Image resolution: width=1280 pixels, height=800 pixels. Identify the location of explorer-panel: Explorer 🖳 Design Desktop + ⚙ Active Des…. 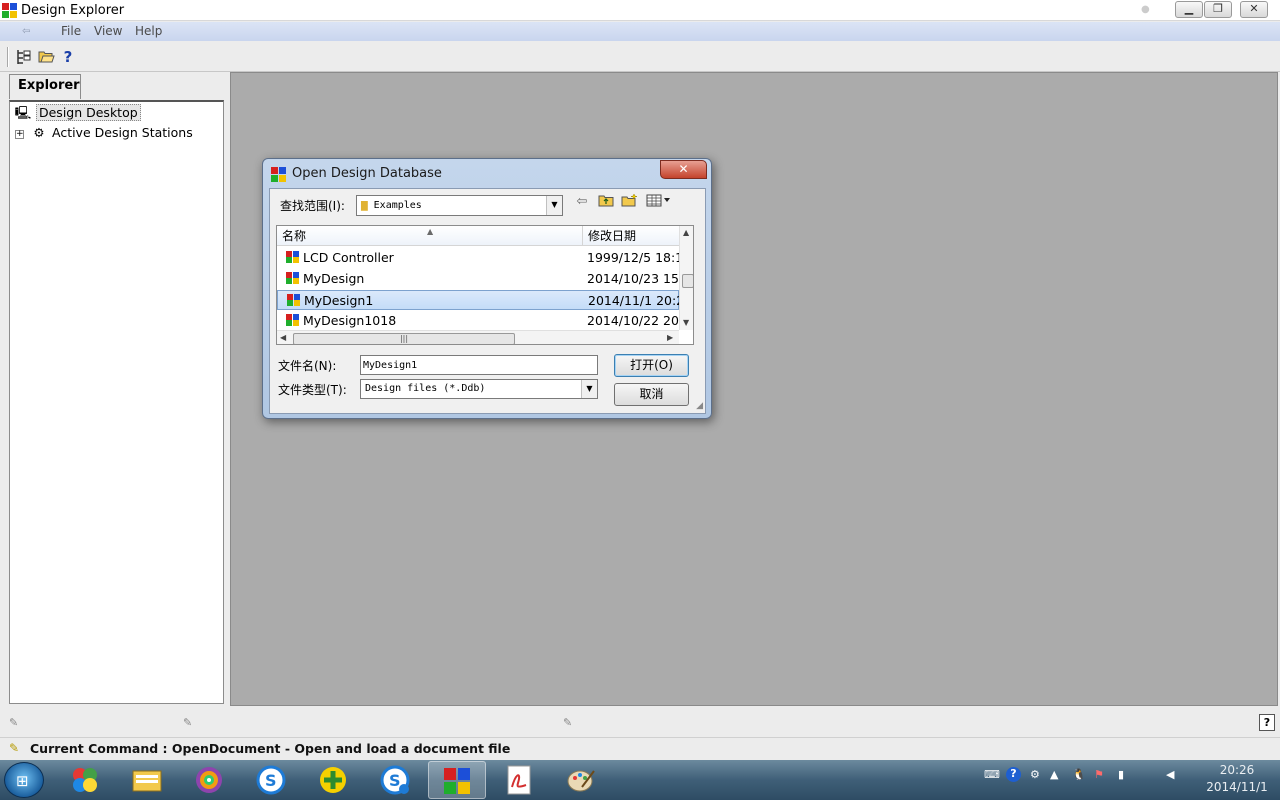
(114, 389).